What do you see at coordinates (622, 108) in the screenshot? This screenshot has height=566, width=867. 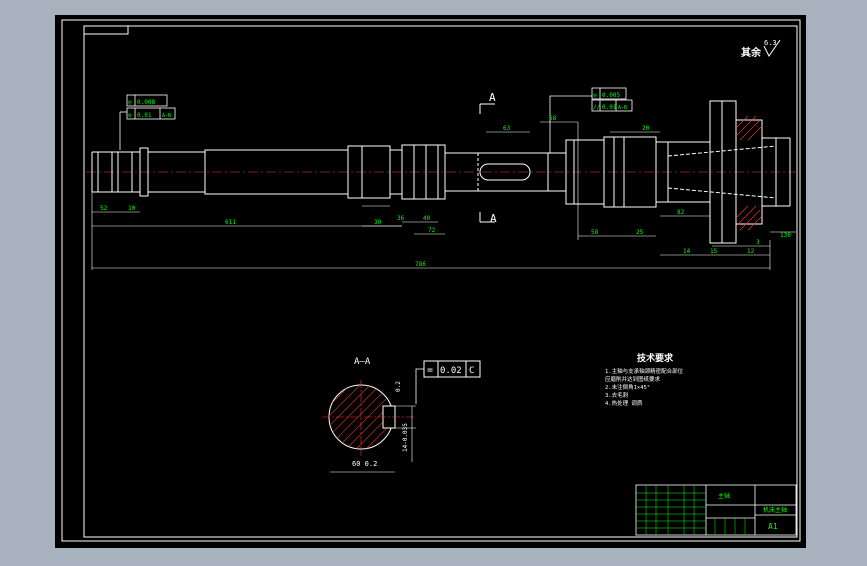 I see `tol-d-datum: A-B` at bounding box center [622, 108].